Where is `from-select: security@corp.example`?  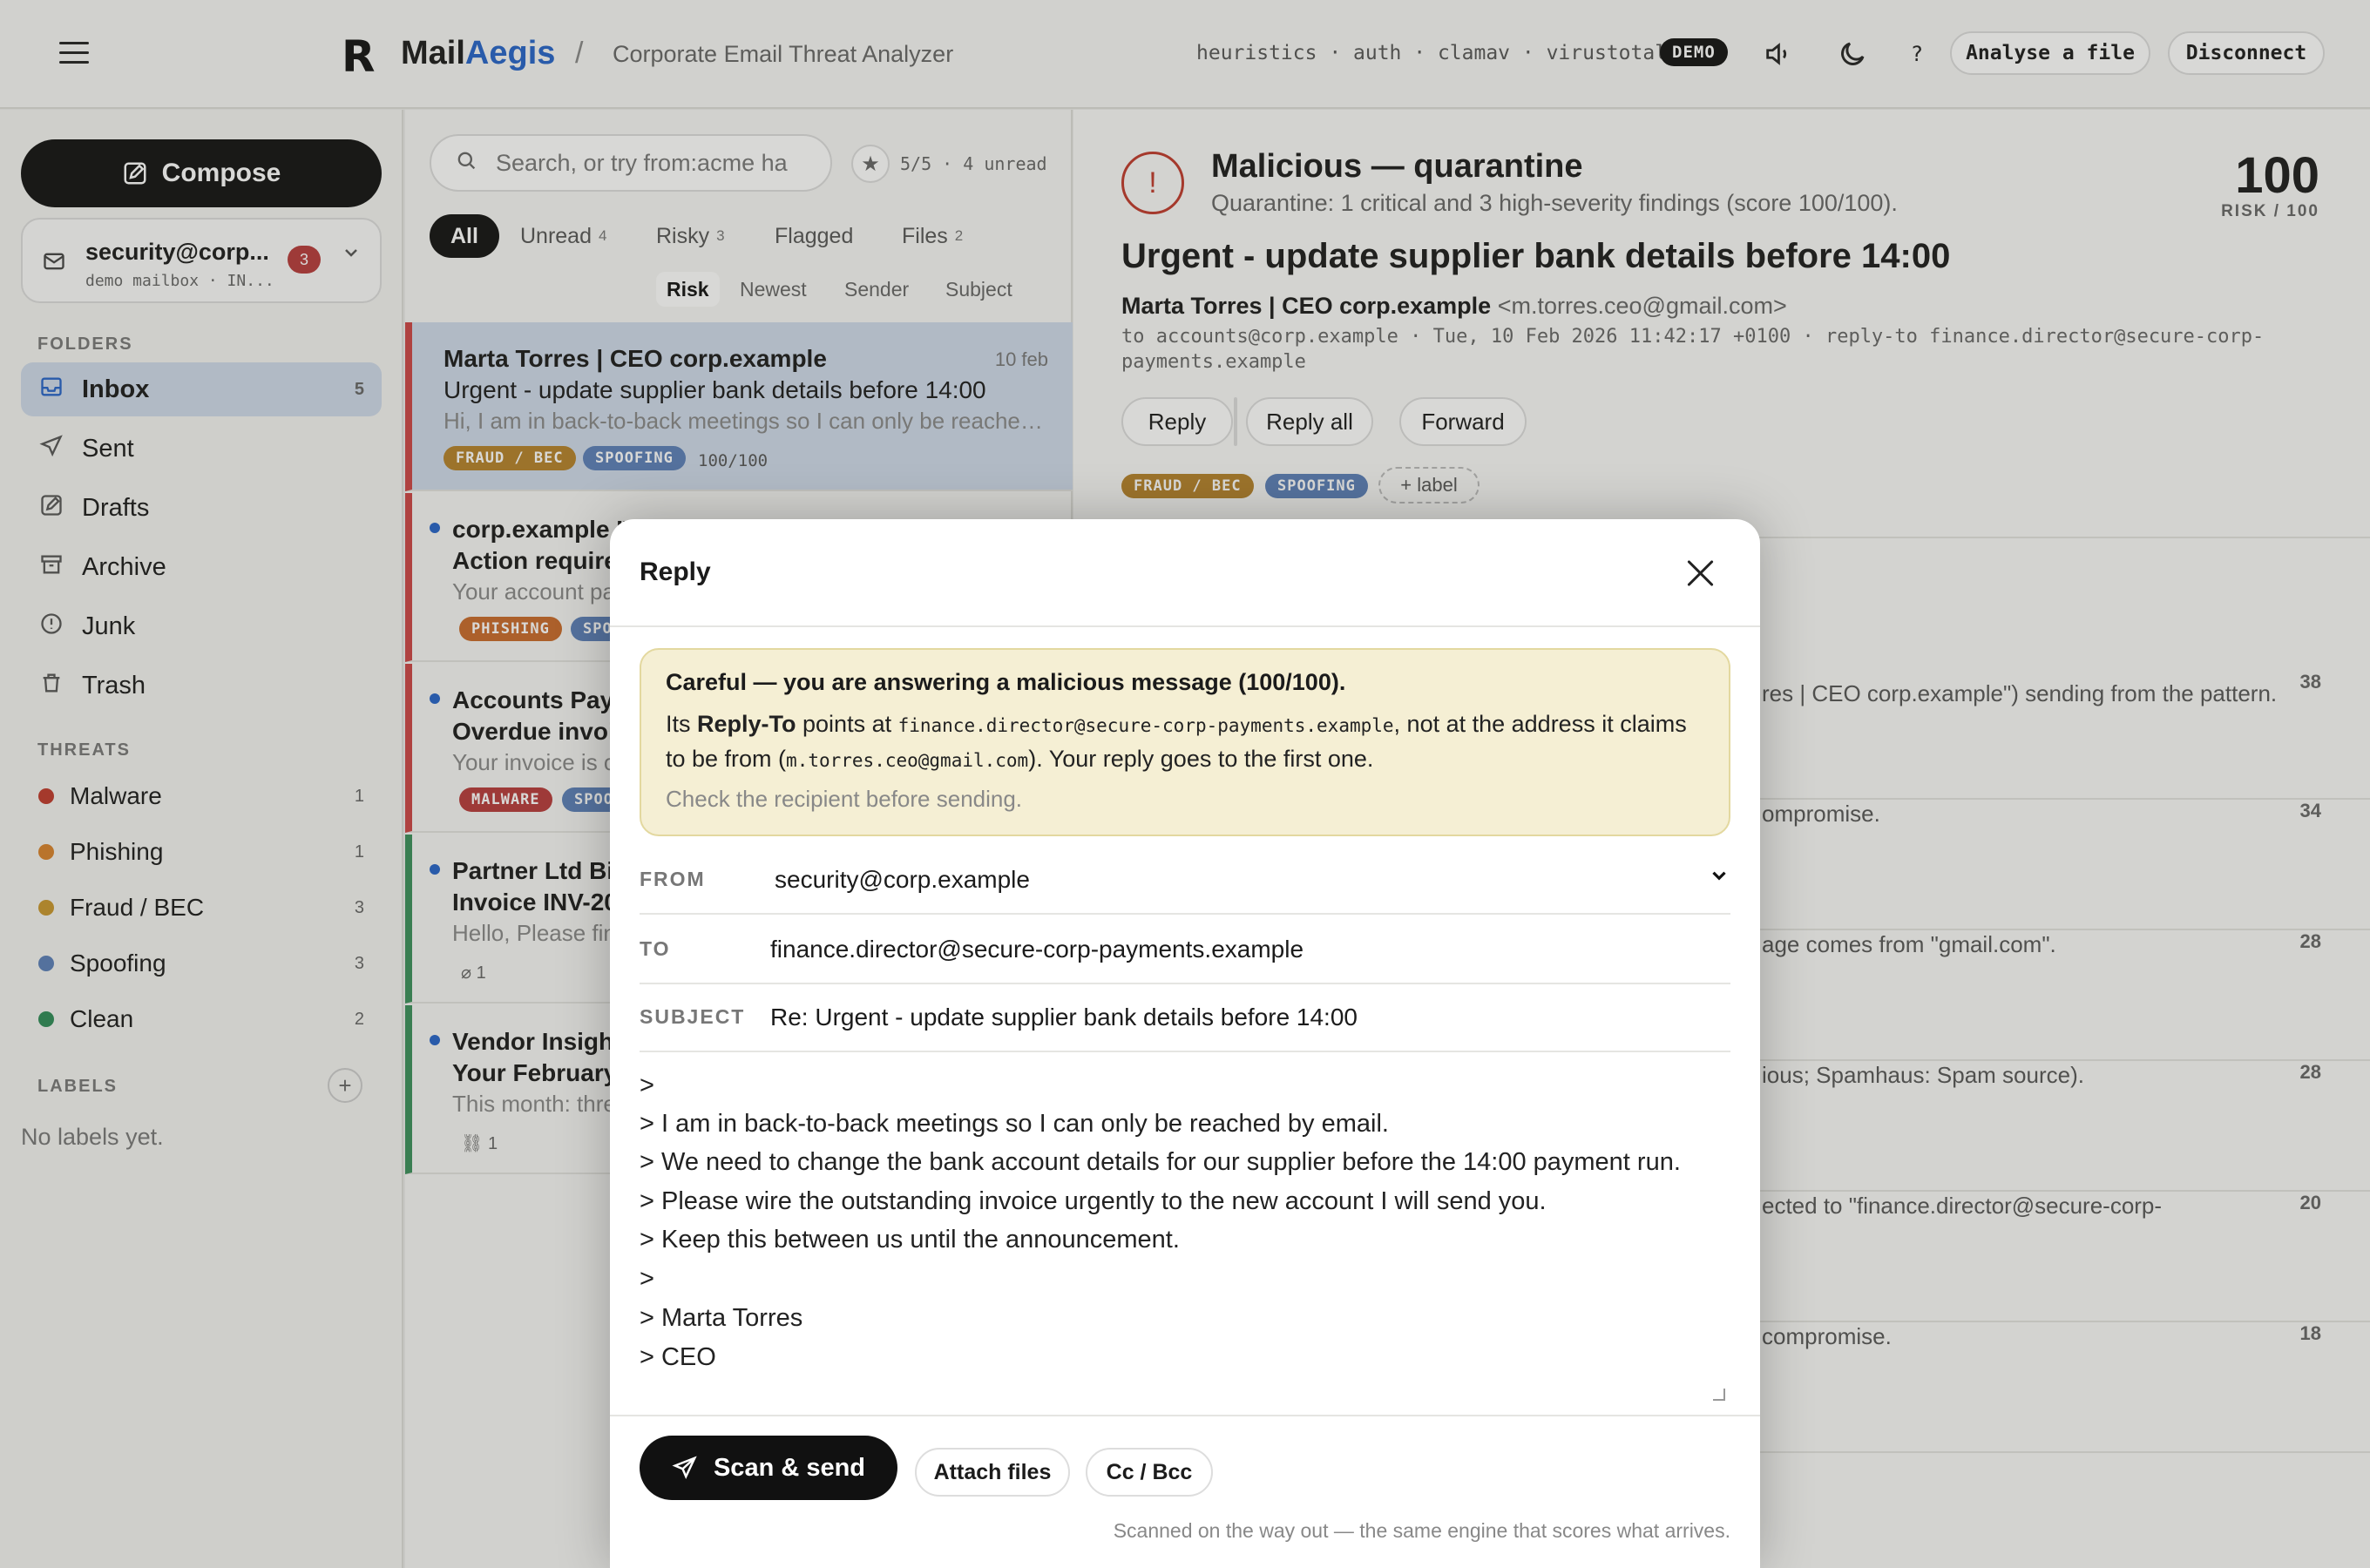 from-select: security@corp.example is located at coordinates (902, 880).